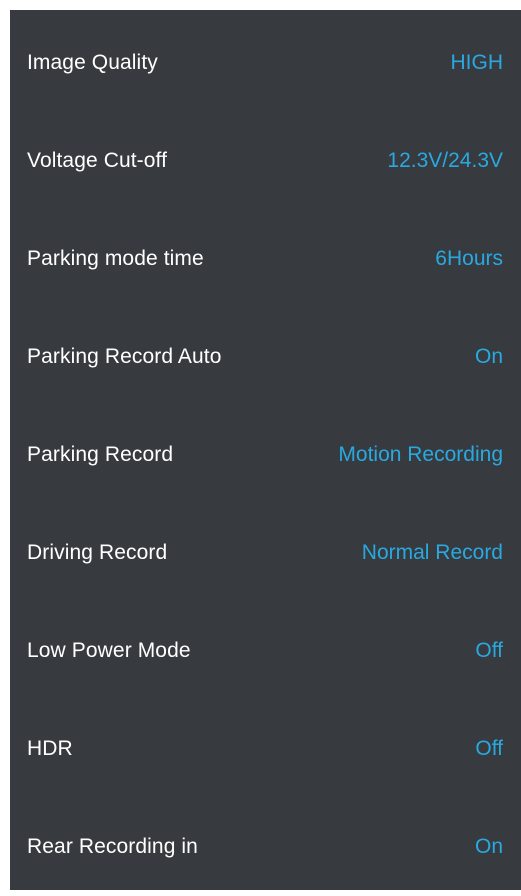 This screenshot has width=521, height=896. What do you see at coordinates (265, 161) in the screenshot?
I see `setting-row-voltage-cutoff: Voltage Cut-off 12.3V/24.3V` at bounding box center [265, 161].